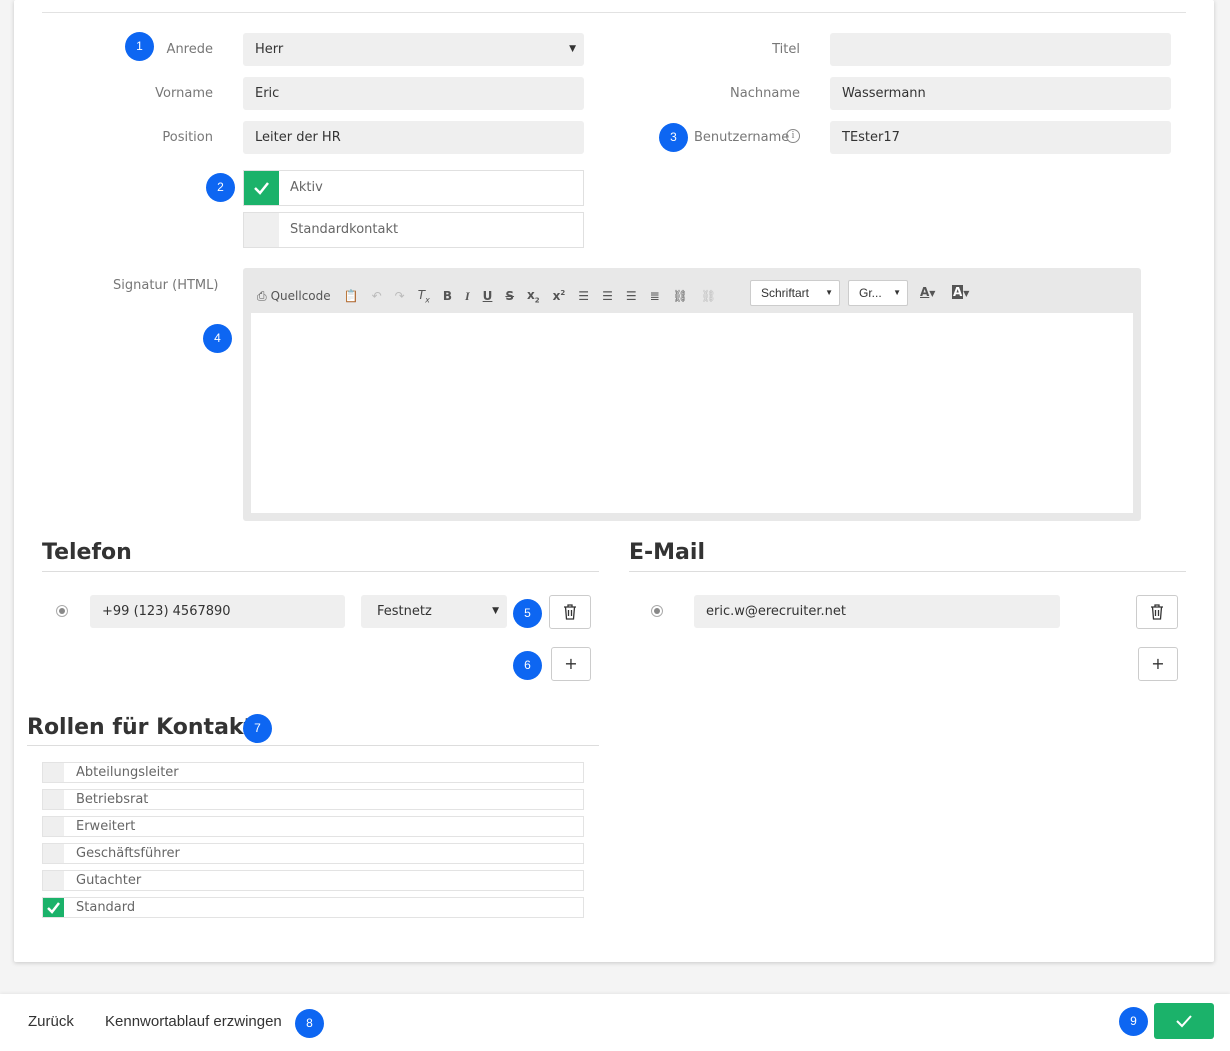 Image resolution: width=1230 pixels, height=1051 pixels. What do you see at coordinates (631, 296) in the screenshot?
I see `align-right-icon: ☰` at bounding box center [631, 296].